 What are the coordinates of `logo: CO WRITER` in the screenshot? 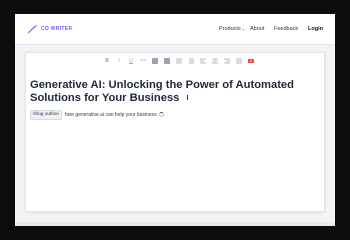 It's located at (48, 29).